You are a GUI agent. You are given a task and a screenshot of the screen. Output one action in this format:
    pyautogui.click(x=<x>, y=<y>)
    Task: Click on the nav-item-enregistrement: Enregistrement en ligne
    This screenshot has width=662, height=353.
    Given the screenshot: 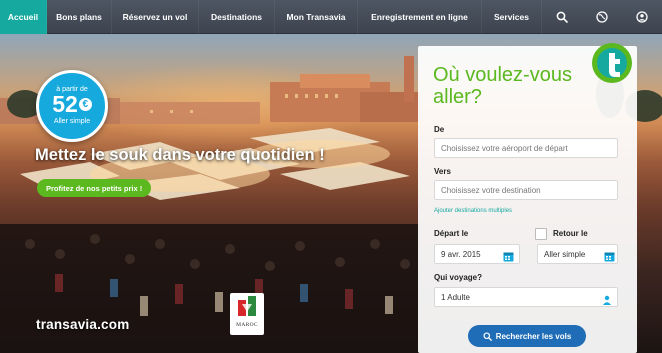 What is the action you would take?
    pyautogui.click(x=420, y=17)
    